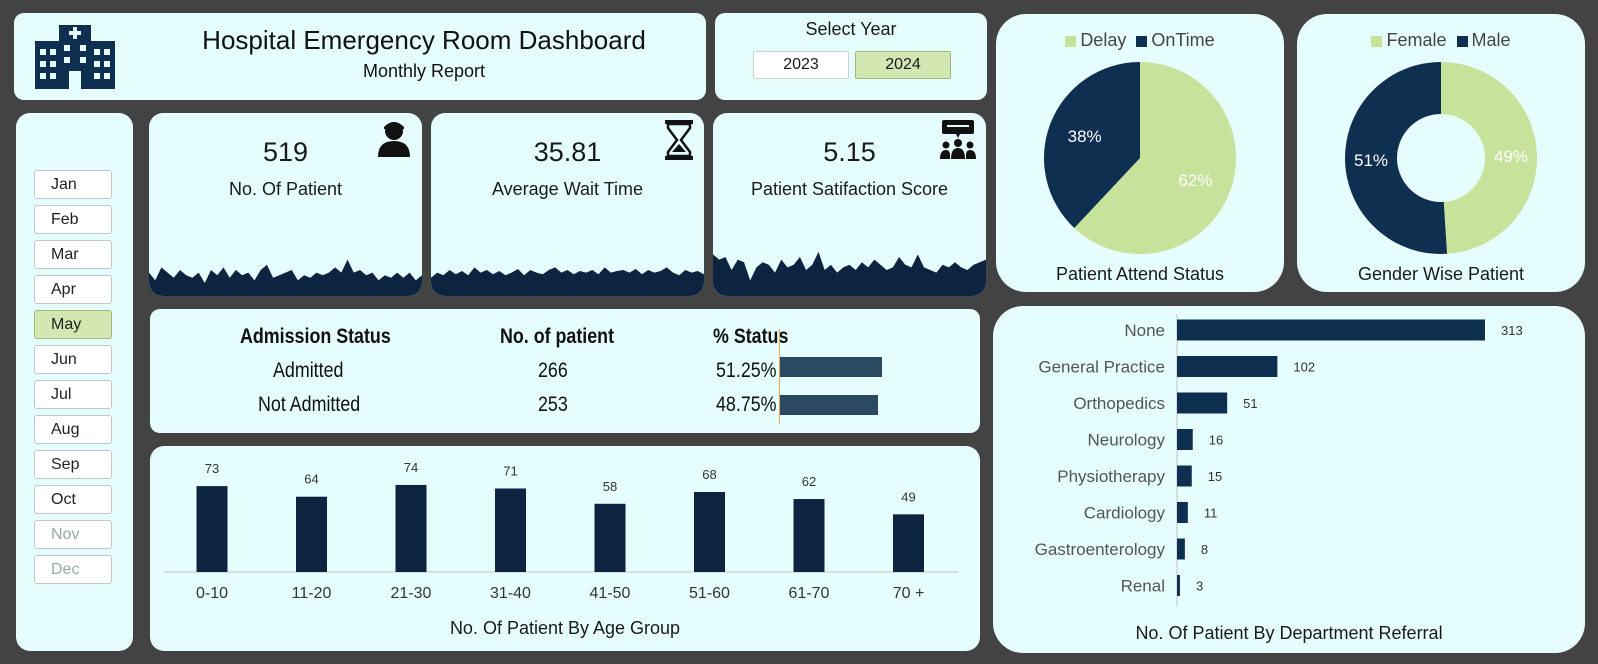 Image resolution: width=1598 pixels, height=664 pixels. Describe the element at coordinates (679, 140) in the screenshot. I see `hourglass-icon` at that location.